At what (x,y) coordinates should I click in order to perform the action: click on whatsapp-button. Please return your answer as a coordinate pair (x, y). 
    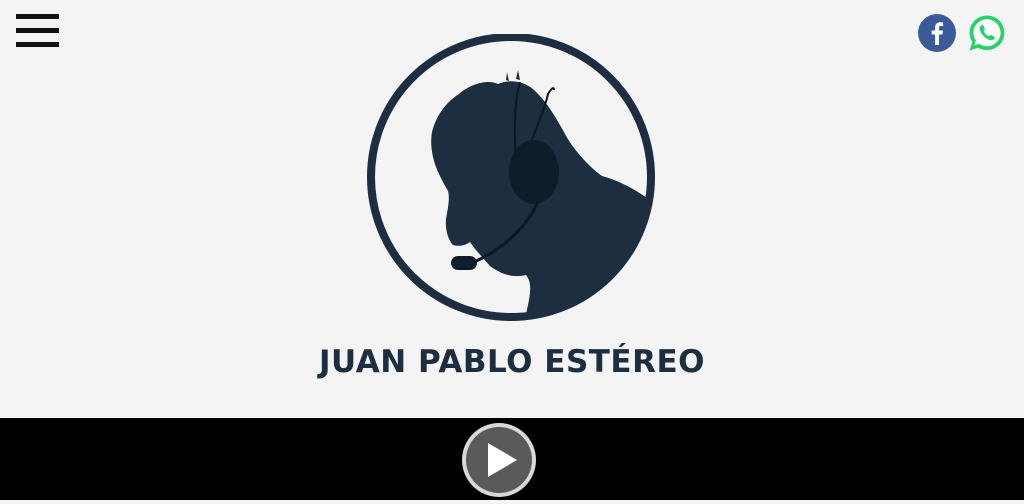
    Looking at the image, I should click on (987, 33).